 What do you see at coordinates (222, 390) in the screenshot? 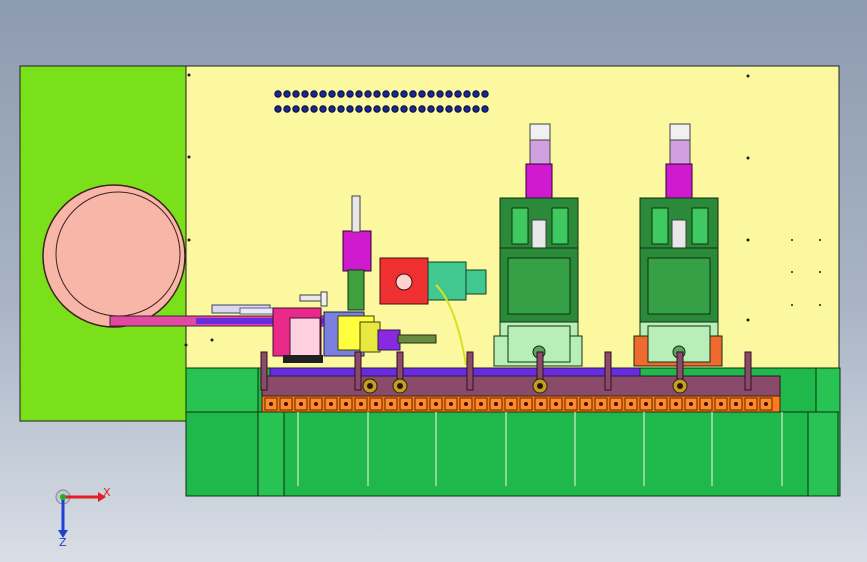
I see `base-upper-strip` at bounding box center [222, 390].